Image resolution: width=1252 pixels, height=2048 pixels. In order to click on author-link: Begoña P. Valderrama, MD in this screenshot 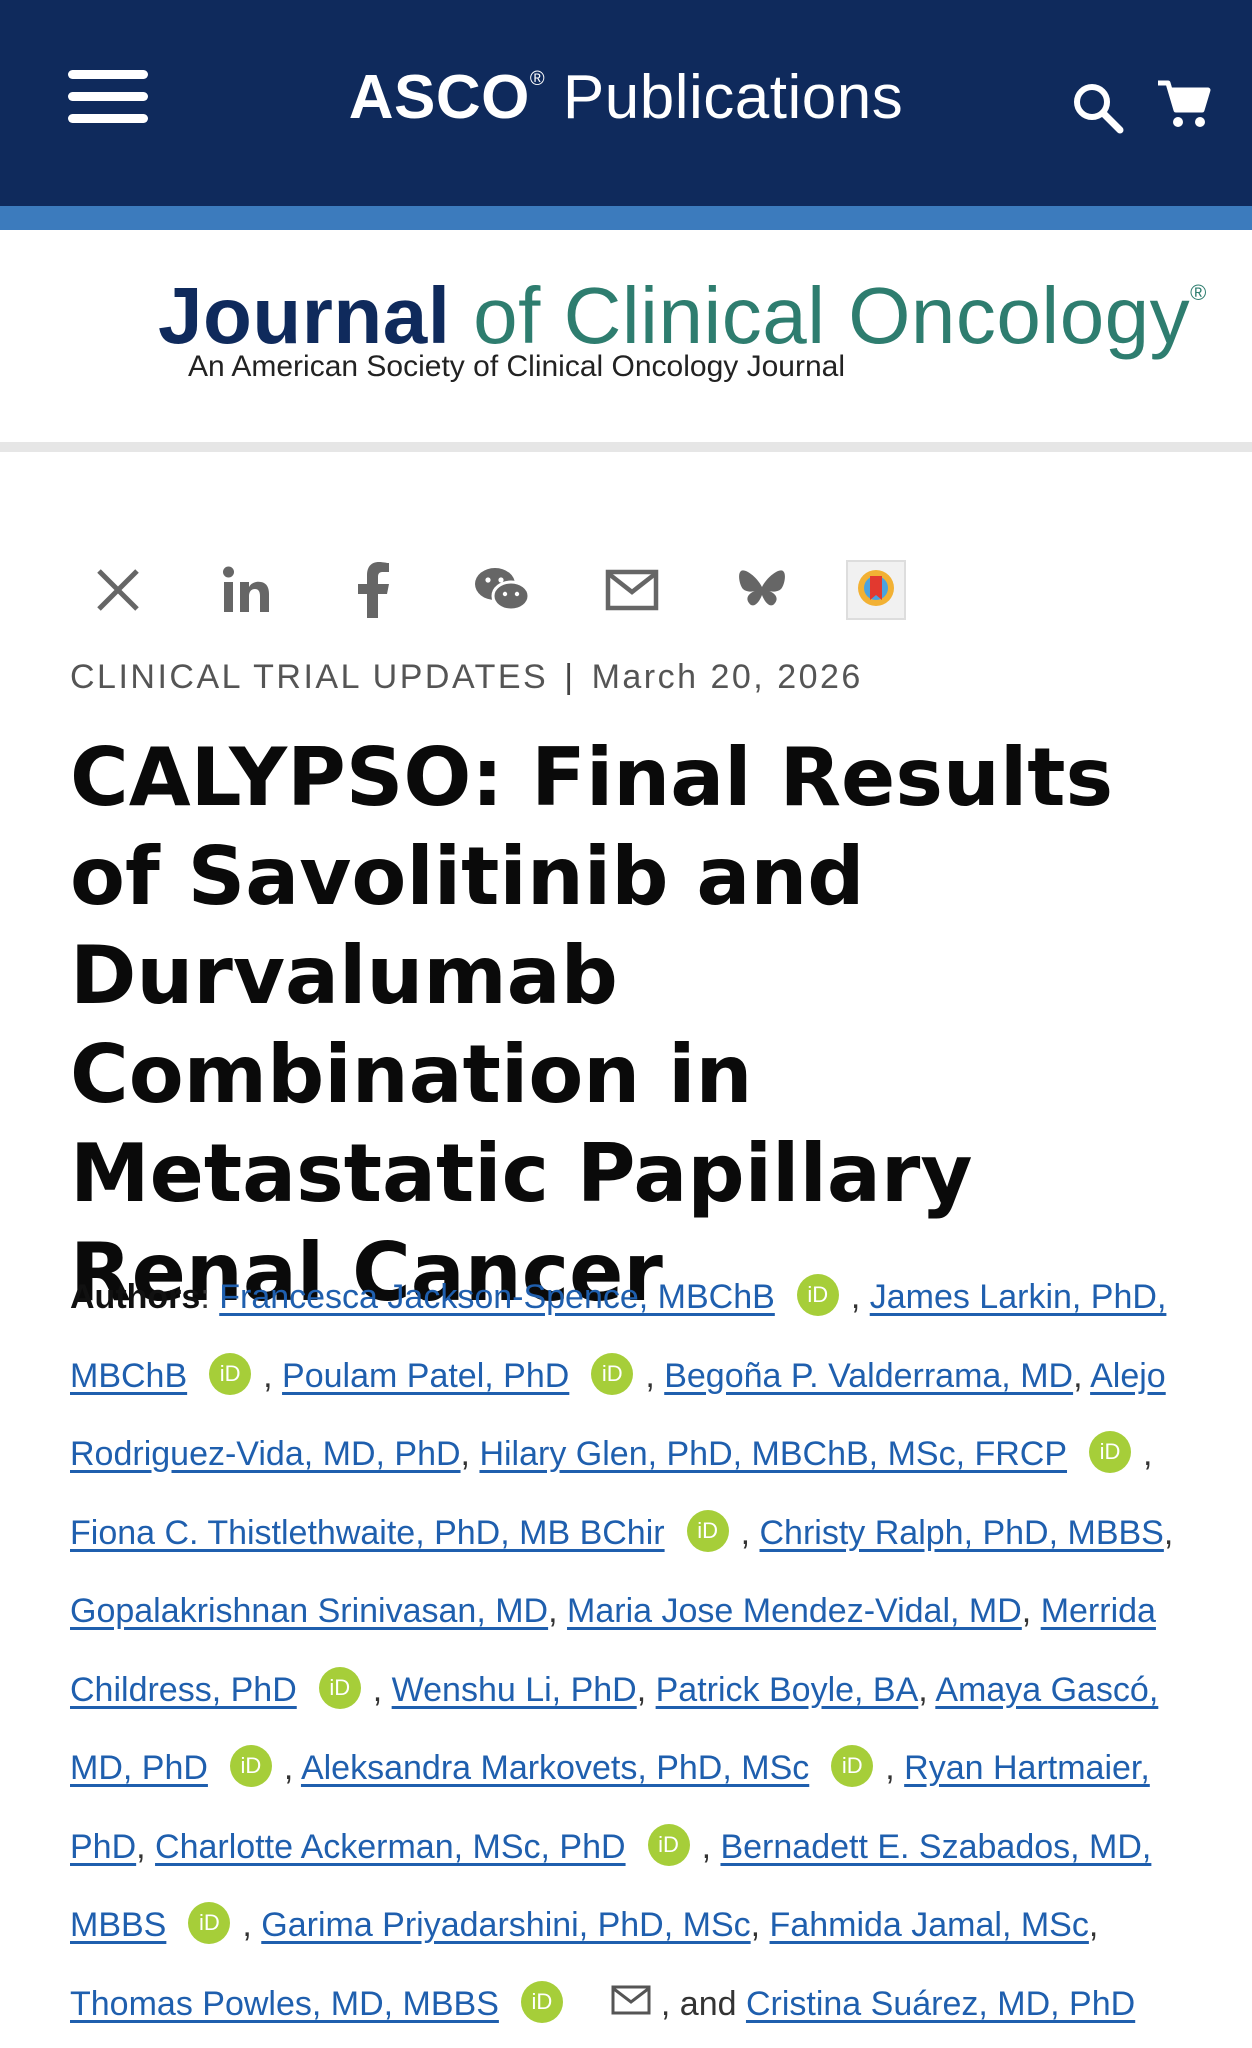, I will do `click(868, 1376)`.